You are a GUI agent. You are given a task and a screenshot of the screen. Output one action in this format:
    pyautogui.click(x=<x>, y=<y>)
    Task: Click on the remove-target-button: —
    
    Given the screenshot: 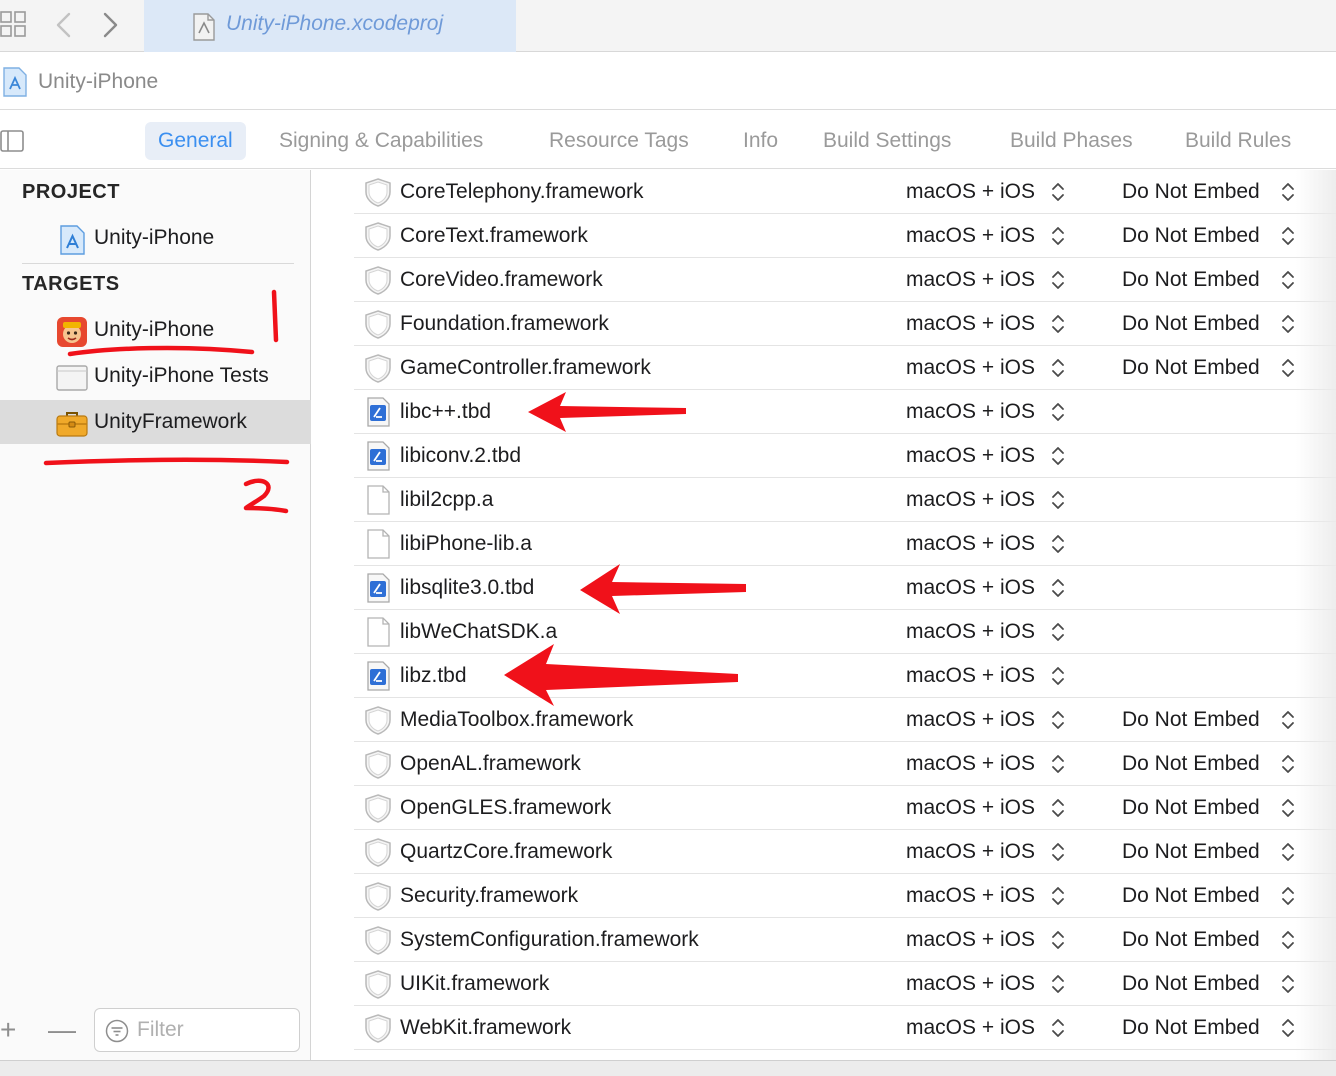 What is the action you would take?
    pyautogui.click(x=62, y=1030)
    